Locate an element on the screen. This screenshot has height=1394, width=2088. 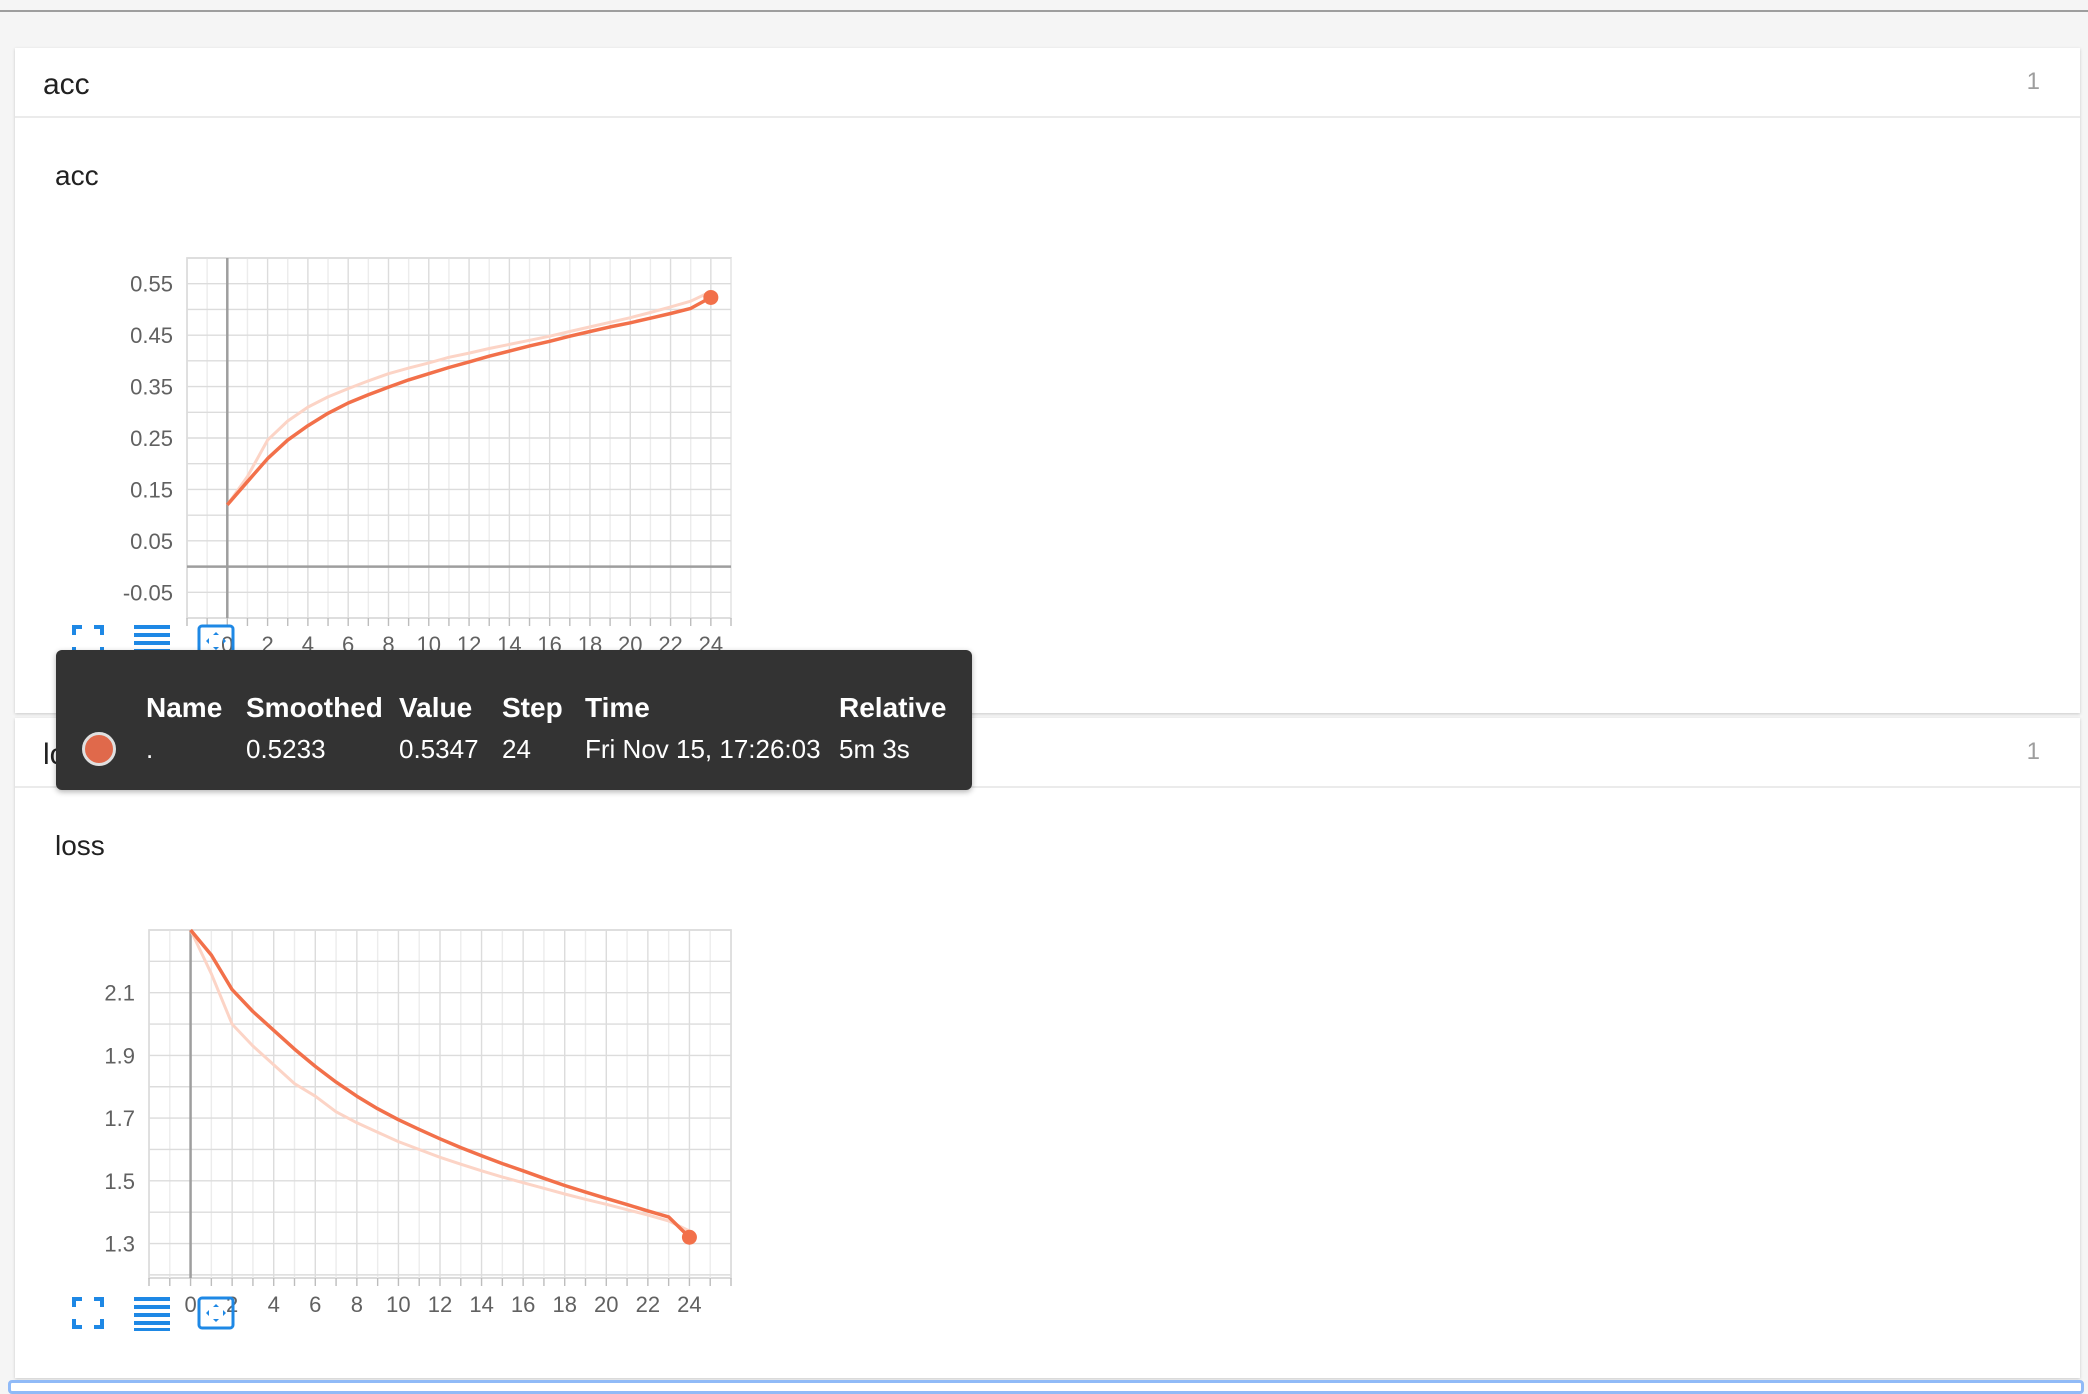
loss-chart: 0 2 4 6 8 10 12 14 16 18 20 22 241.31.51.71.92.1 is located at coordinates (375, 1098).